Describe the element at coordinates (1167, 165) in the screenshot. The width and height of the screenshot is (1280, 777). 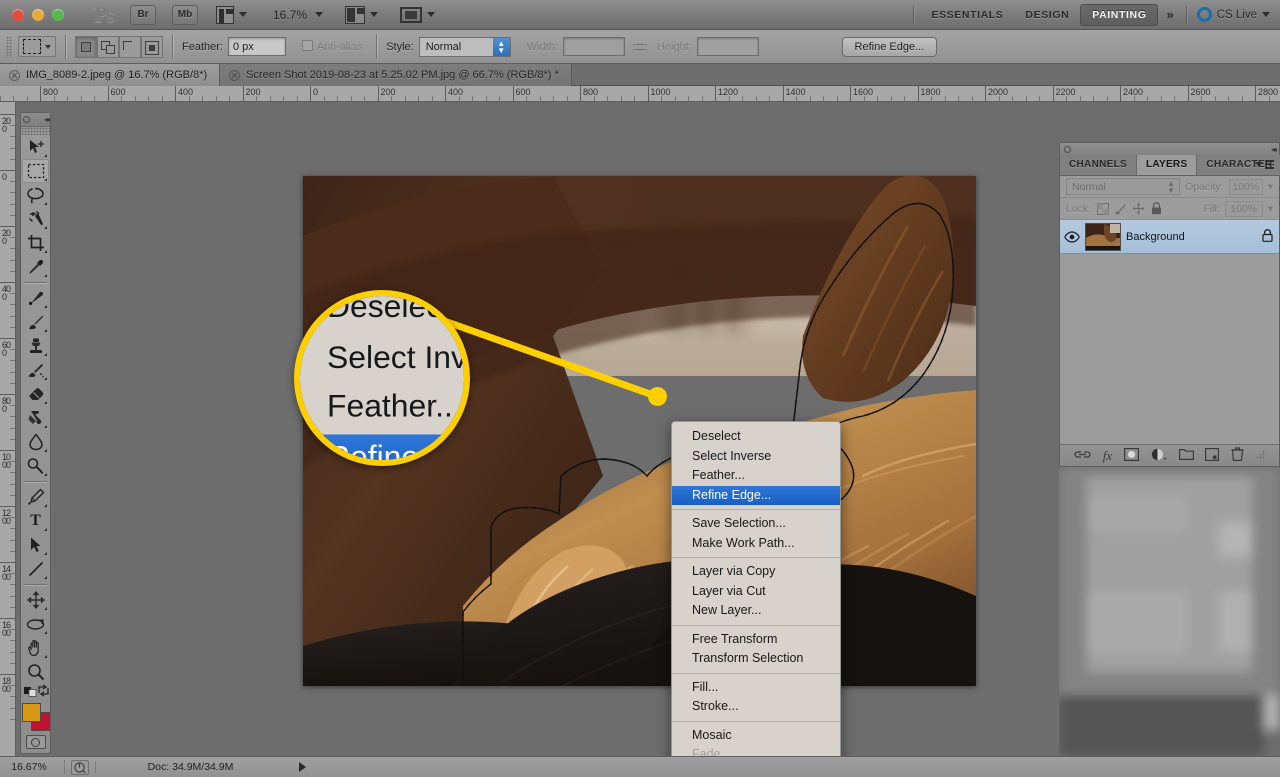
I see `tab-layers: LAYERS` at that location.